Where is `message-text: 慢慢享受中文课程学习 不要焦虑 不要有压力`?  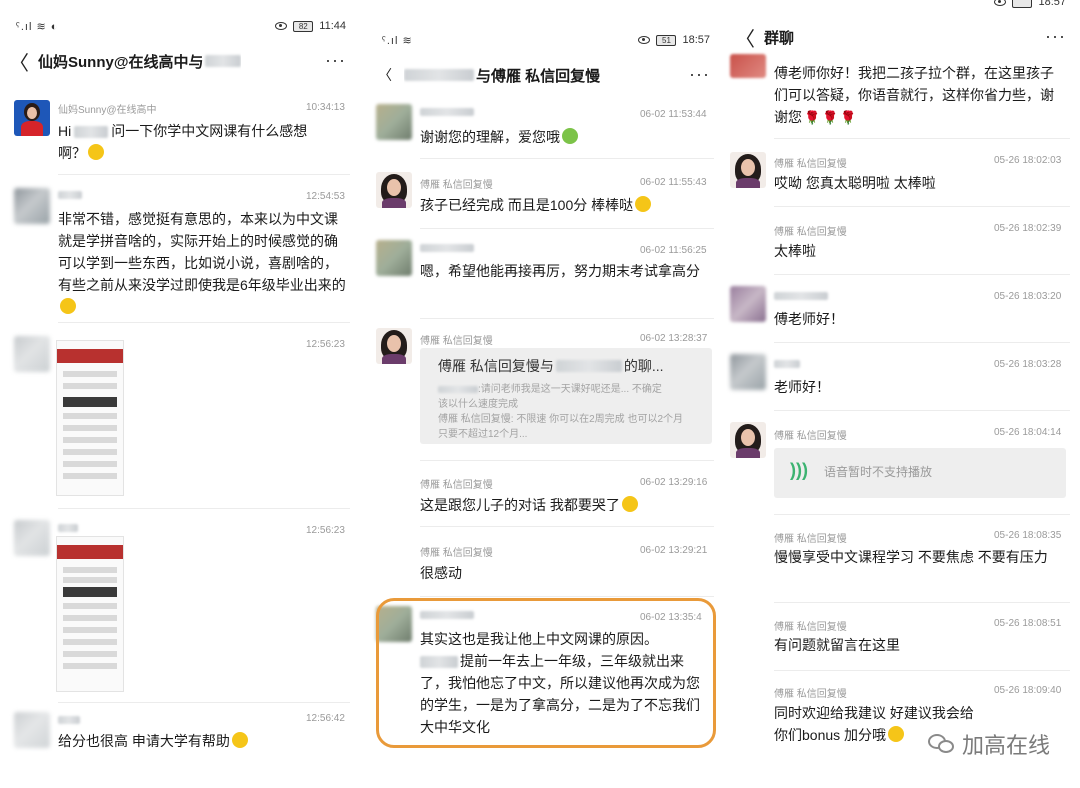
message-text: 慢慢享受中文课程学习 不要焦虑 不要有压力 is located at coordinates (911, 557).